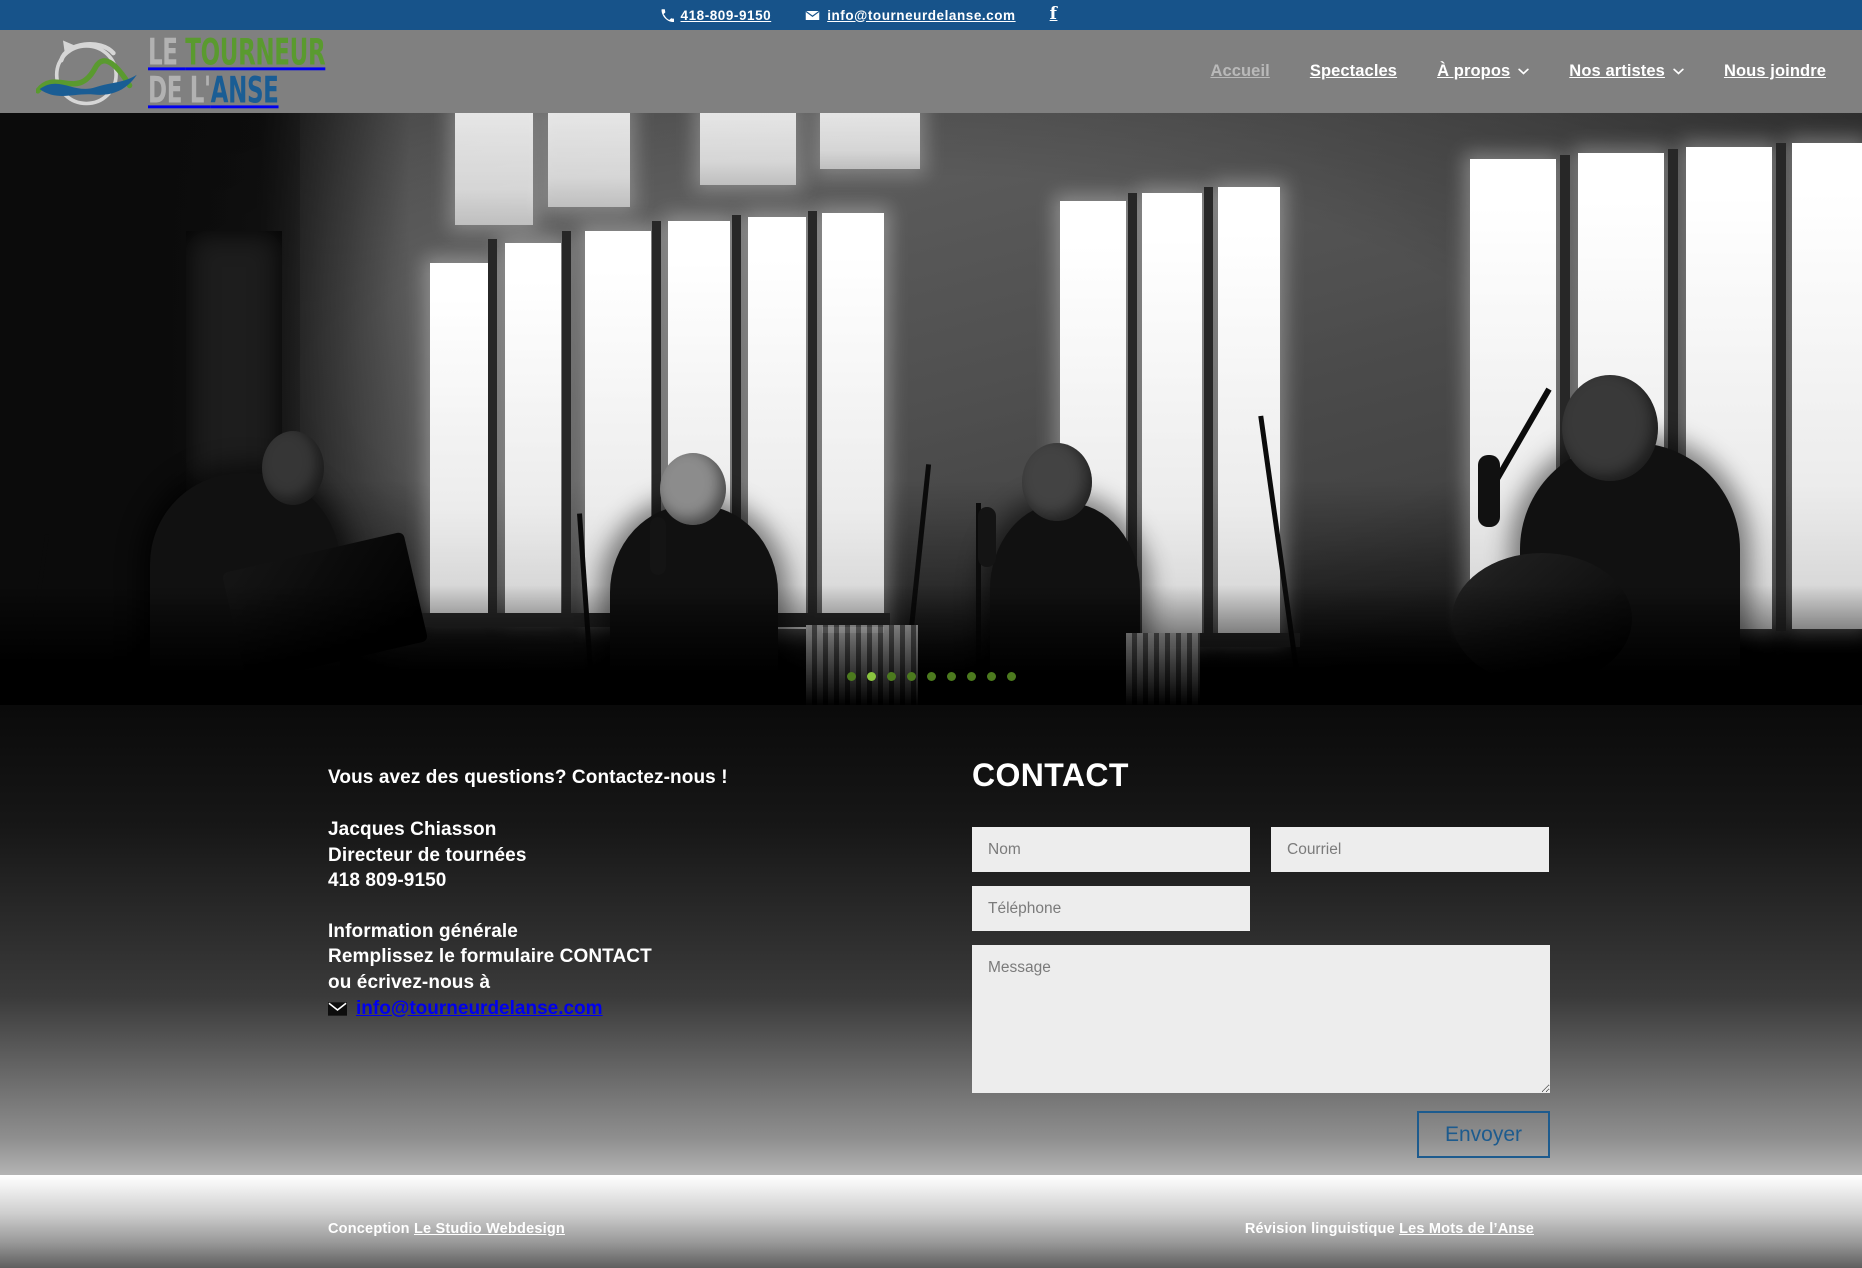  What do you see at coordinates (667, 15) in the screenshot?
I see `phone-icon` at bounding box center [667, 15].